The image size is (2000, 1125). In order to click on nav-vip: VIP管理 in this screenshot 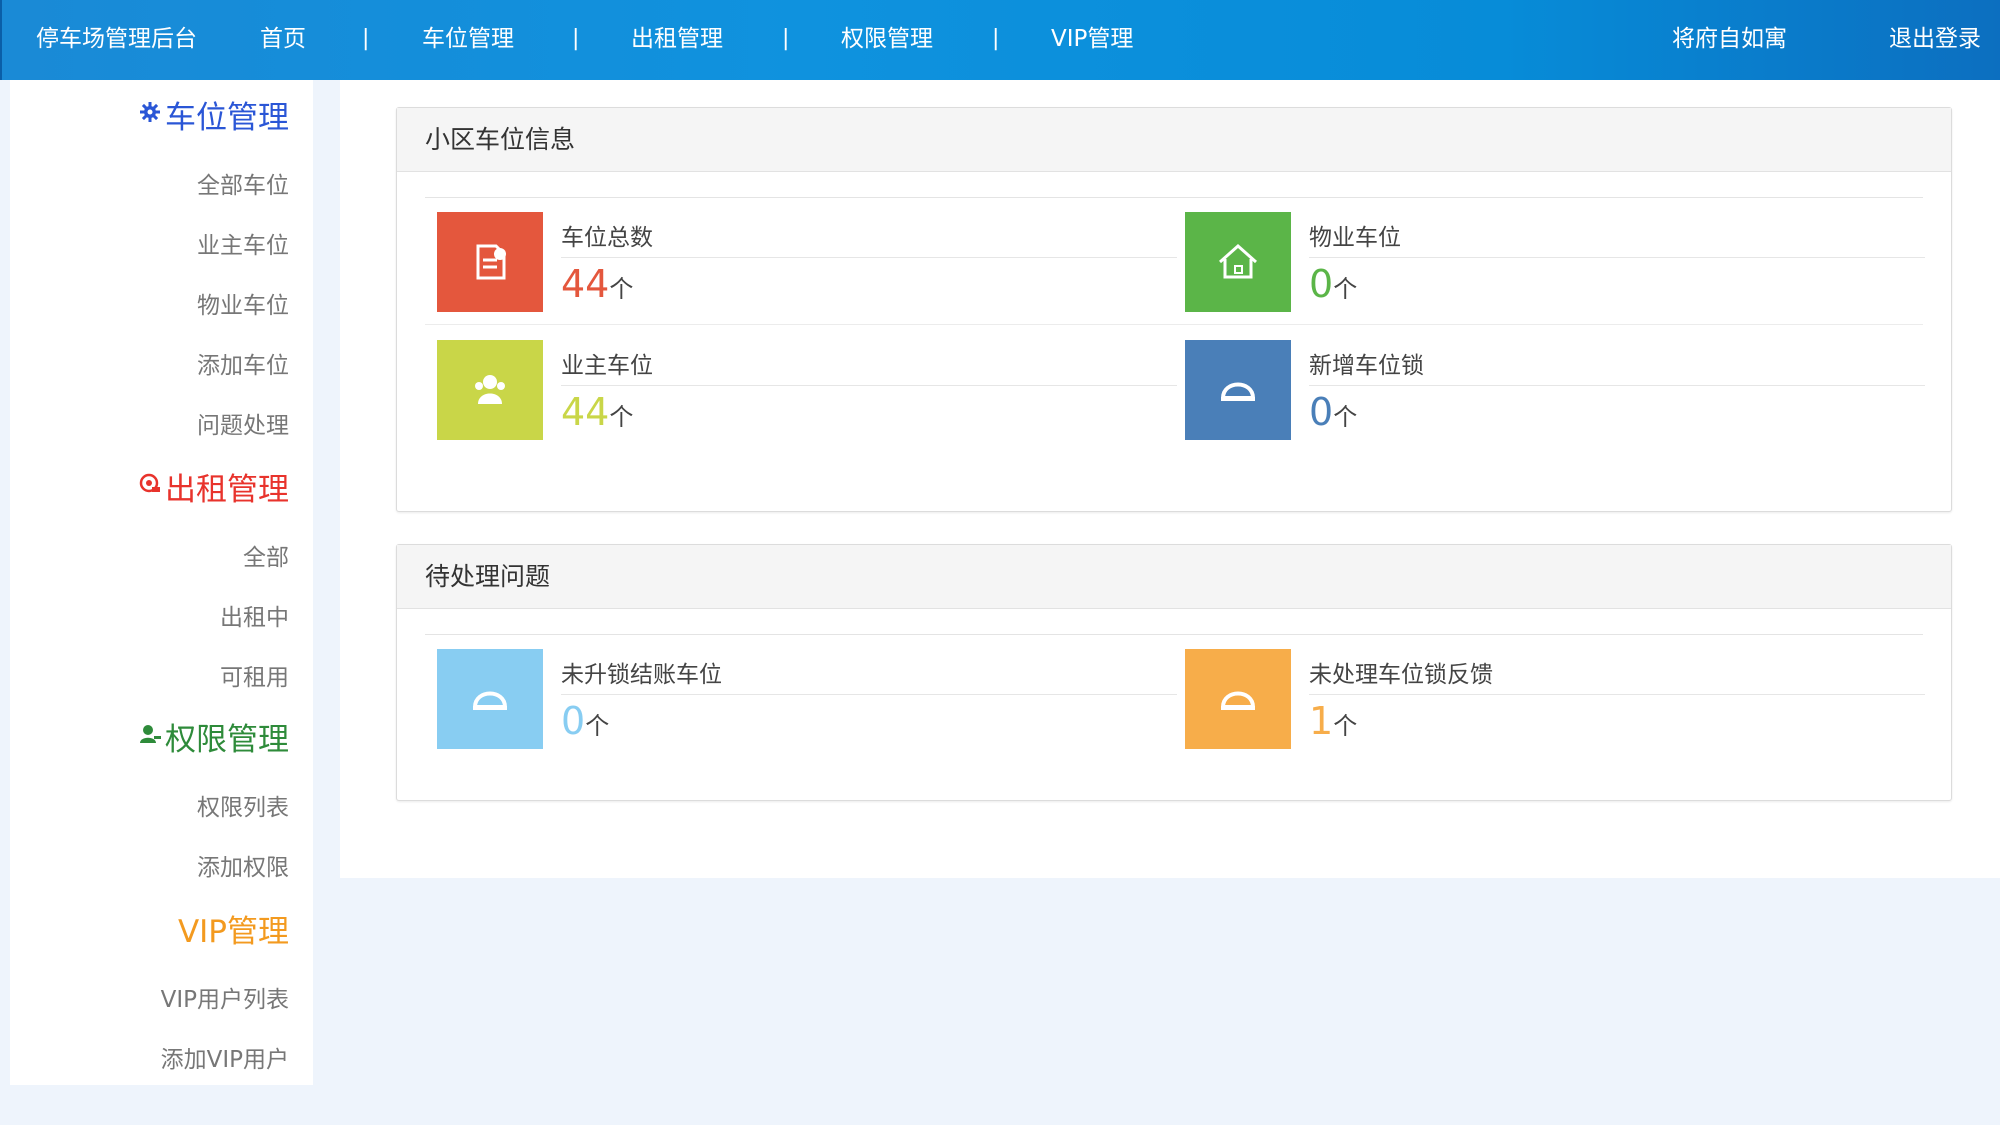, I will do `click(1092, 40)`.